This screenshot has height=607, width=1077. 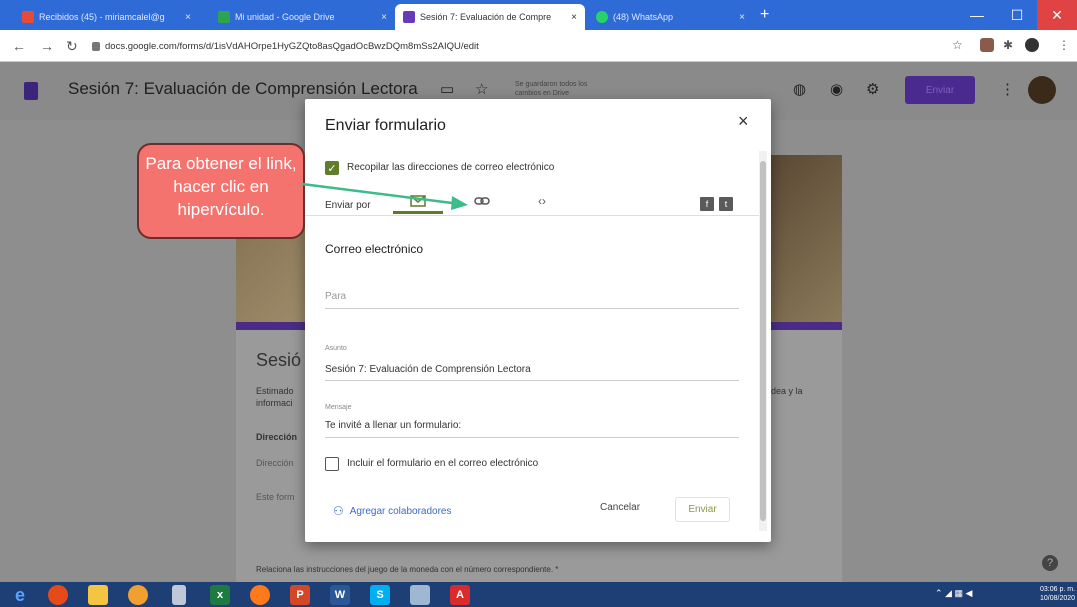 I want to click on new-tab-button: +, so click(x=764, y=15).